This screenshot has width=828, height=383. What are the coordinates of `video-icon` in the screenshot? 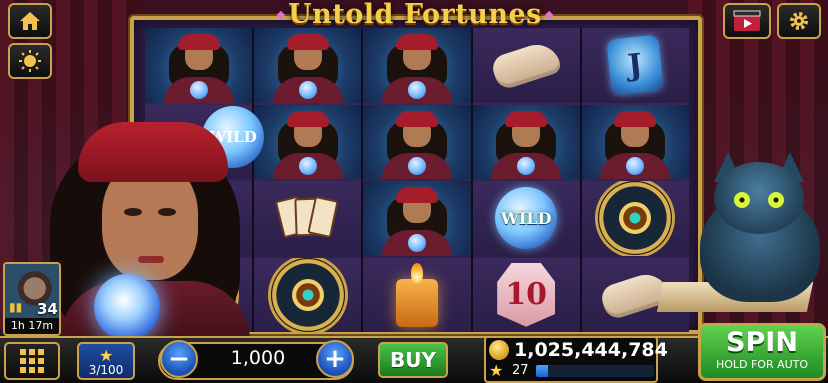 It's located at (747, 20).